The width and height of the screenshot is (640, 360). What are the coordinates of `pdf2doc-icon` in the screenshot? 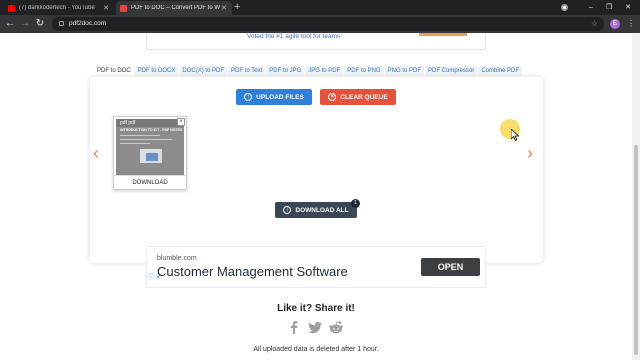 It's located at (123, 8).